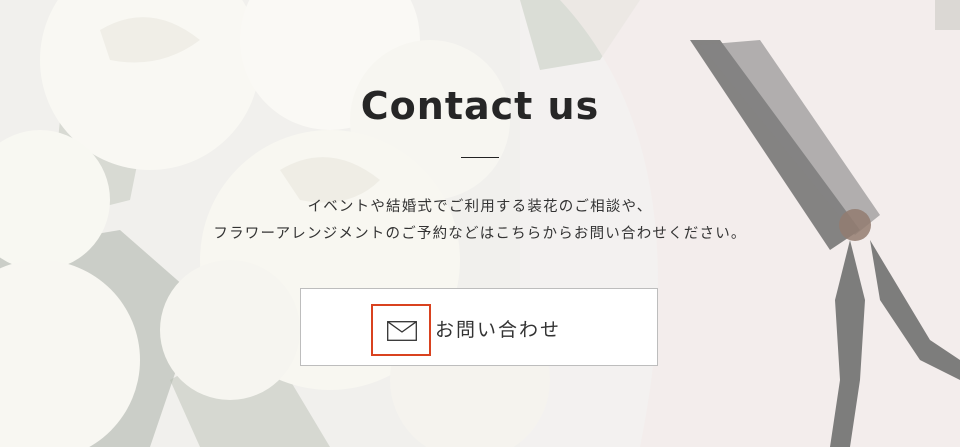 The width and height of the screenshot is (960, 447). Describe the element at coordinates (498, 328) in the screenshot. I see `contact-button-label: お問い合わせ` at that location.